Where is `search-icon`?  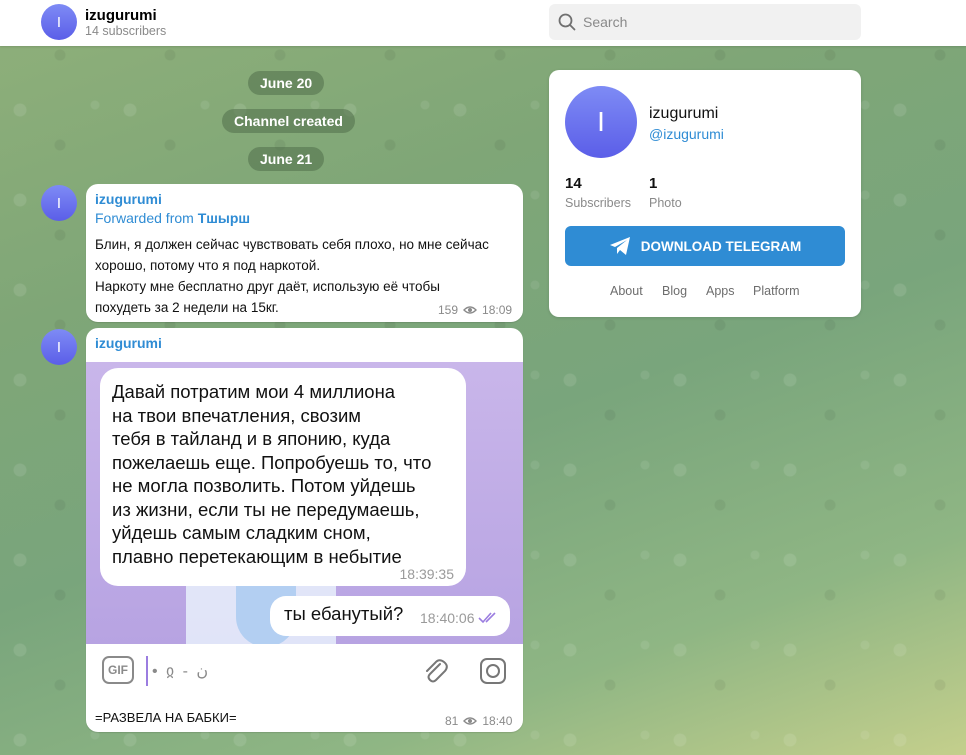
search-icon is located at coordinates (567, 22).